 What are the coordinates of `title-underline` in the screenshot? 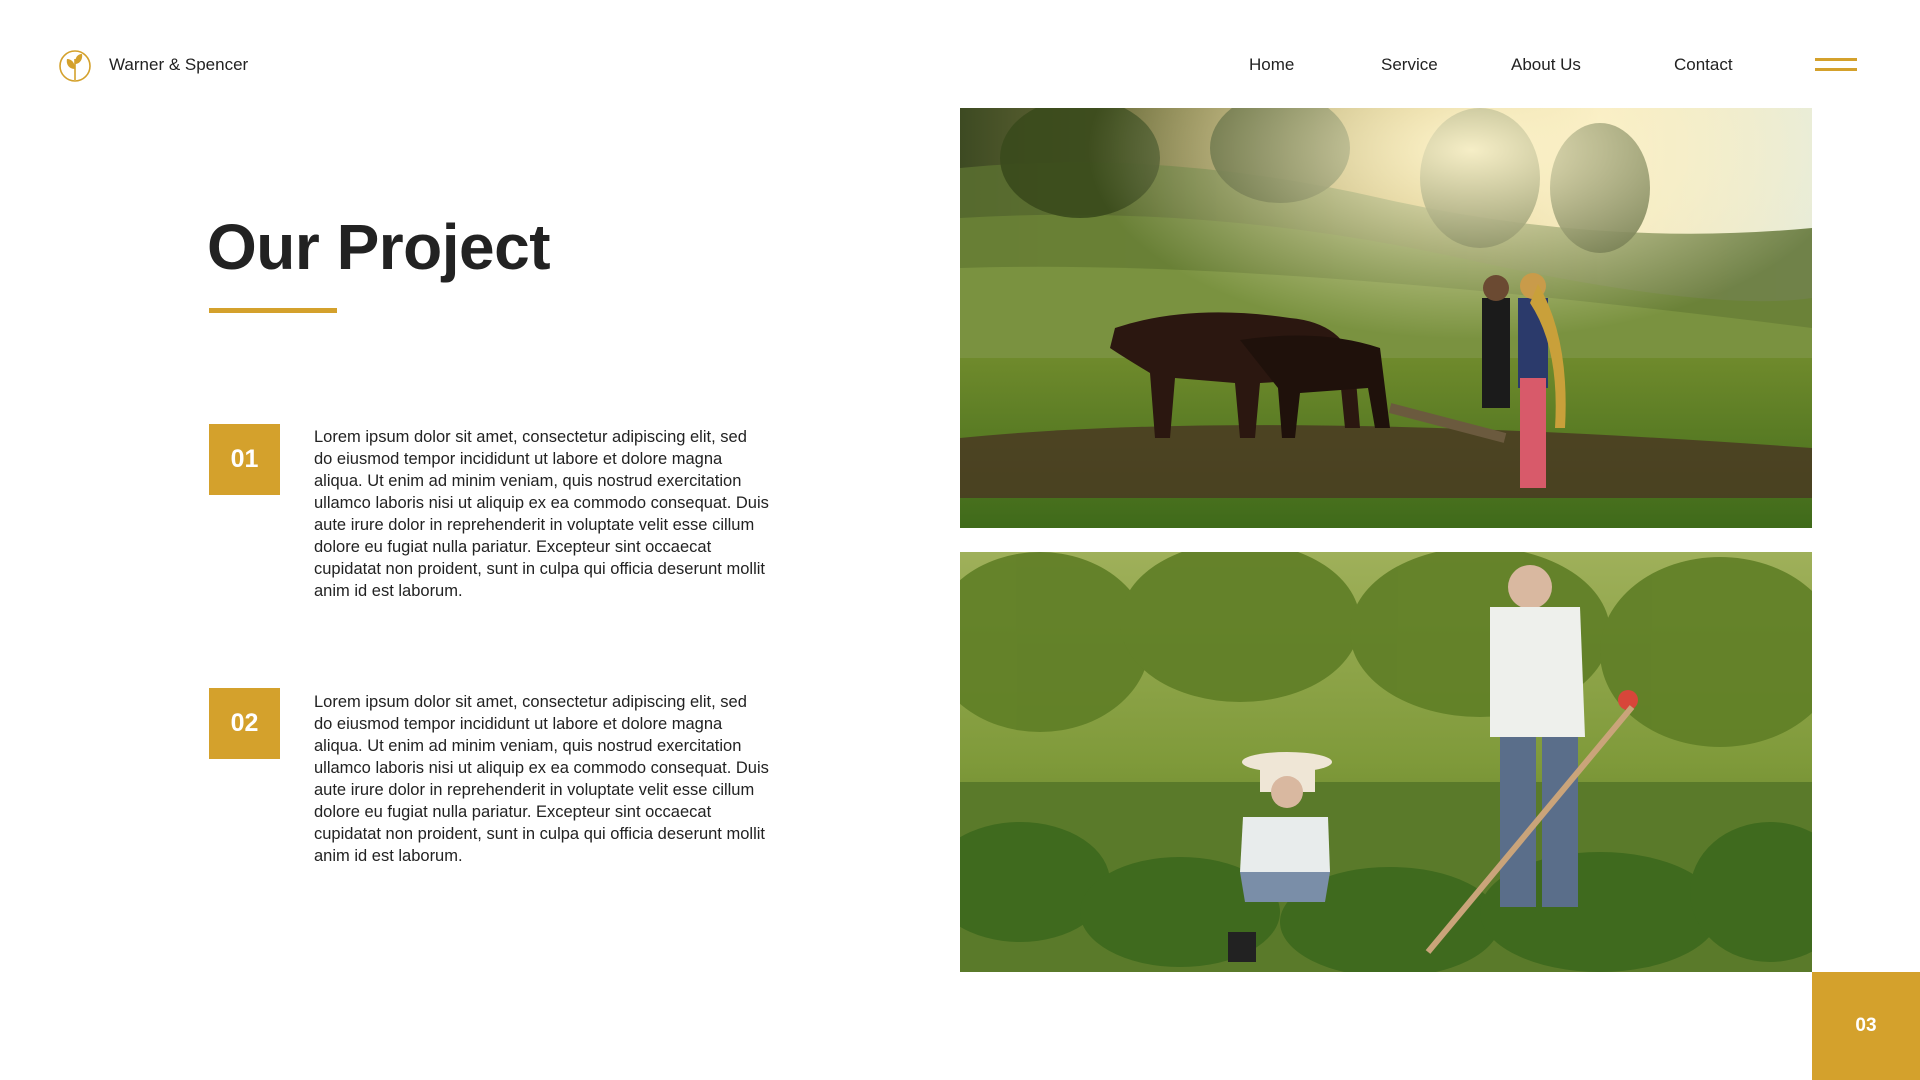 It's located at (273, 310).